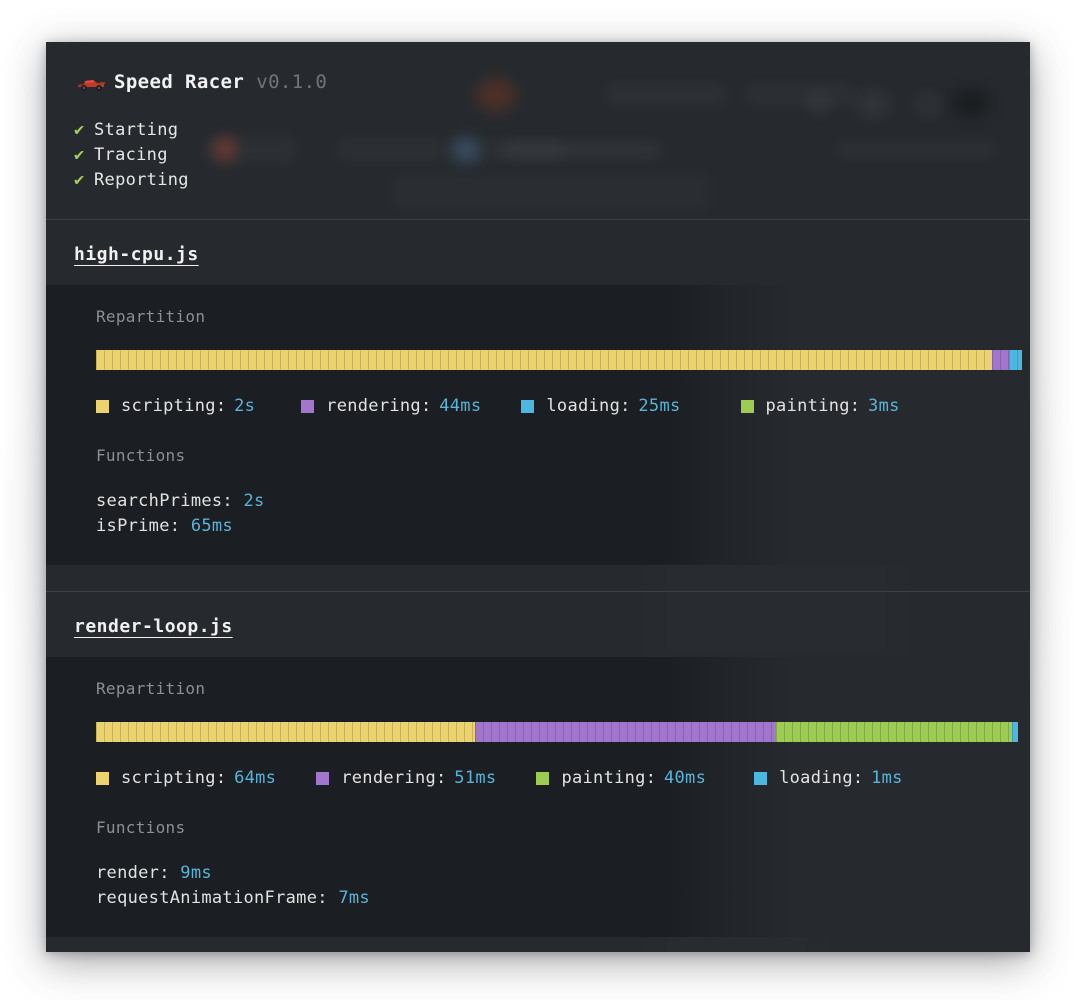 The image size is (1080, 1000). What do you see at coordinates (131, 155) in the screenshot?
I see `step-label: Tracing` at bounding box center [131, 155].